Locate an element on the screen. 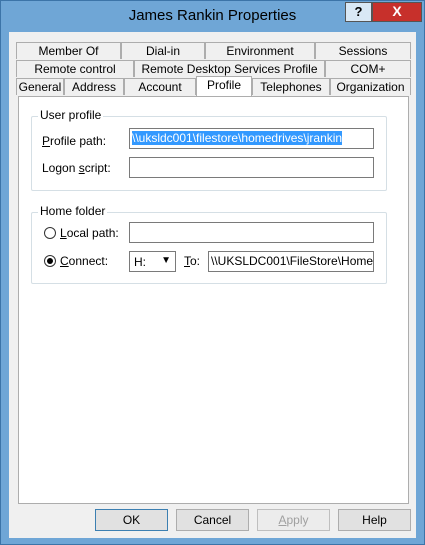 This screenshot has height=545, width=425. tab-profile: Profile is located at coordinates (224, 86).